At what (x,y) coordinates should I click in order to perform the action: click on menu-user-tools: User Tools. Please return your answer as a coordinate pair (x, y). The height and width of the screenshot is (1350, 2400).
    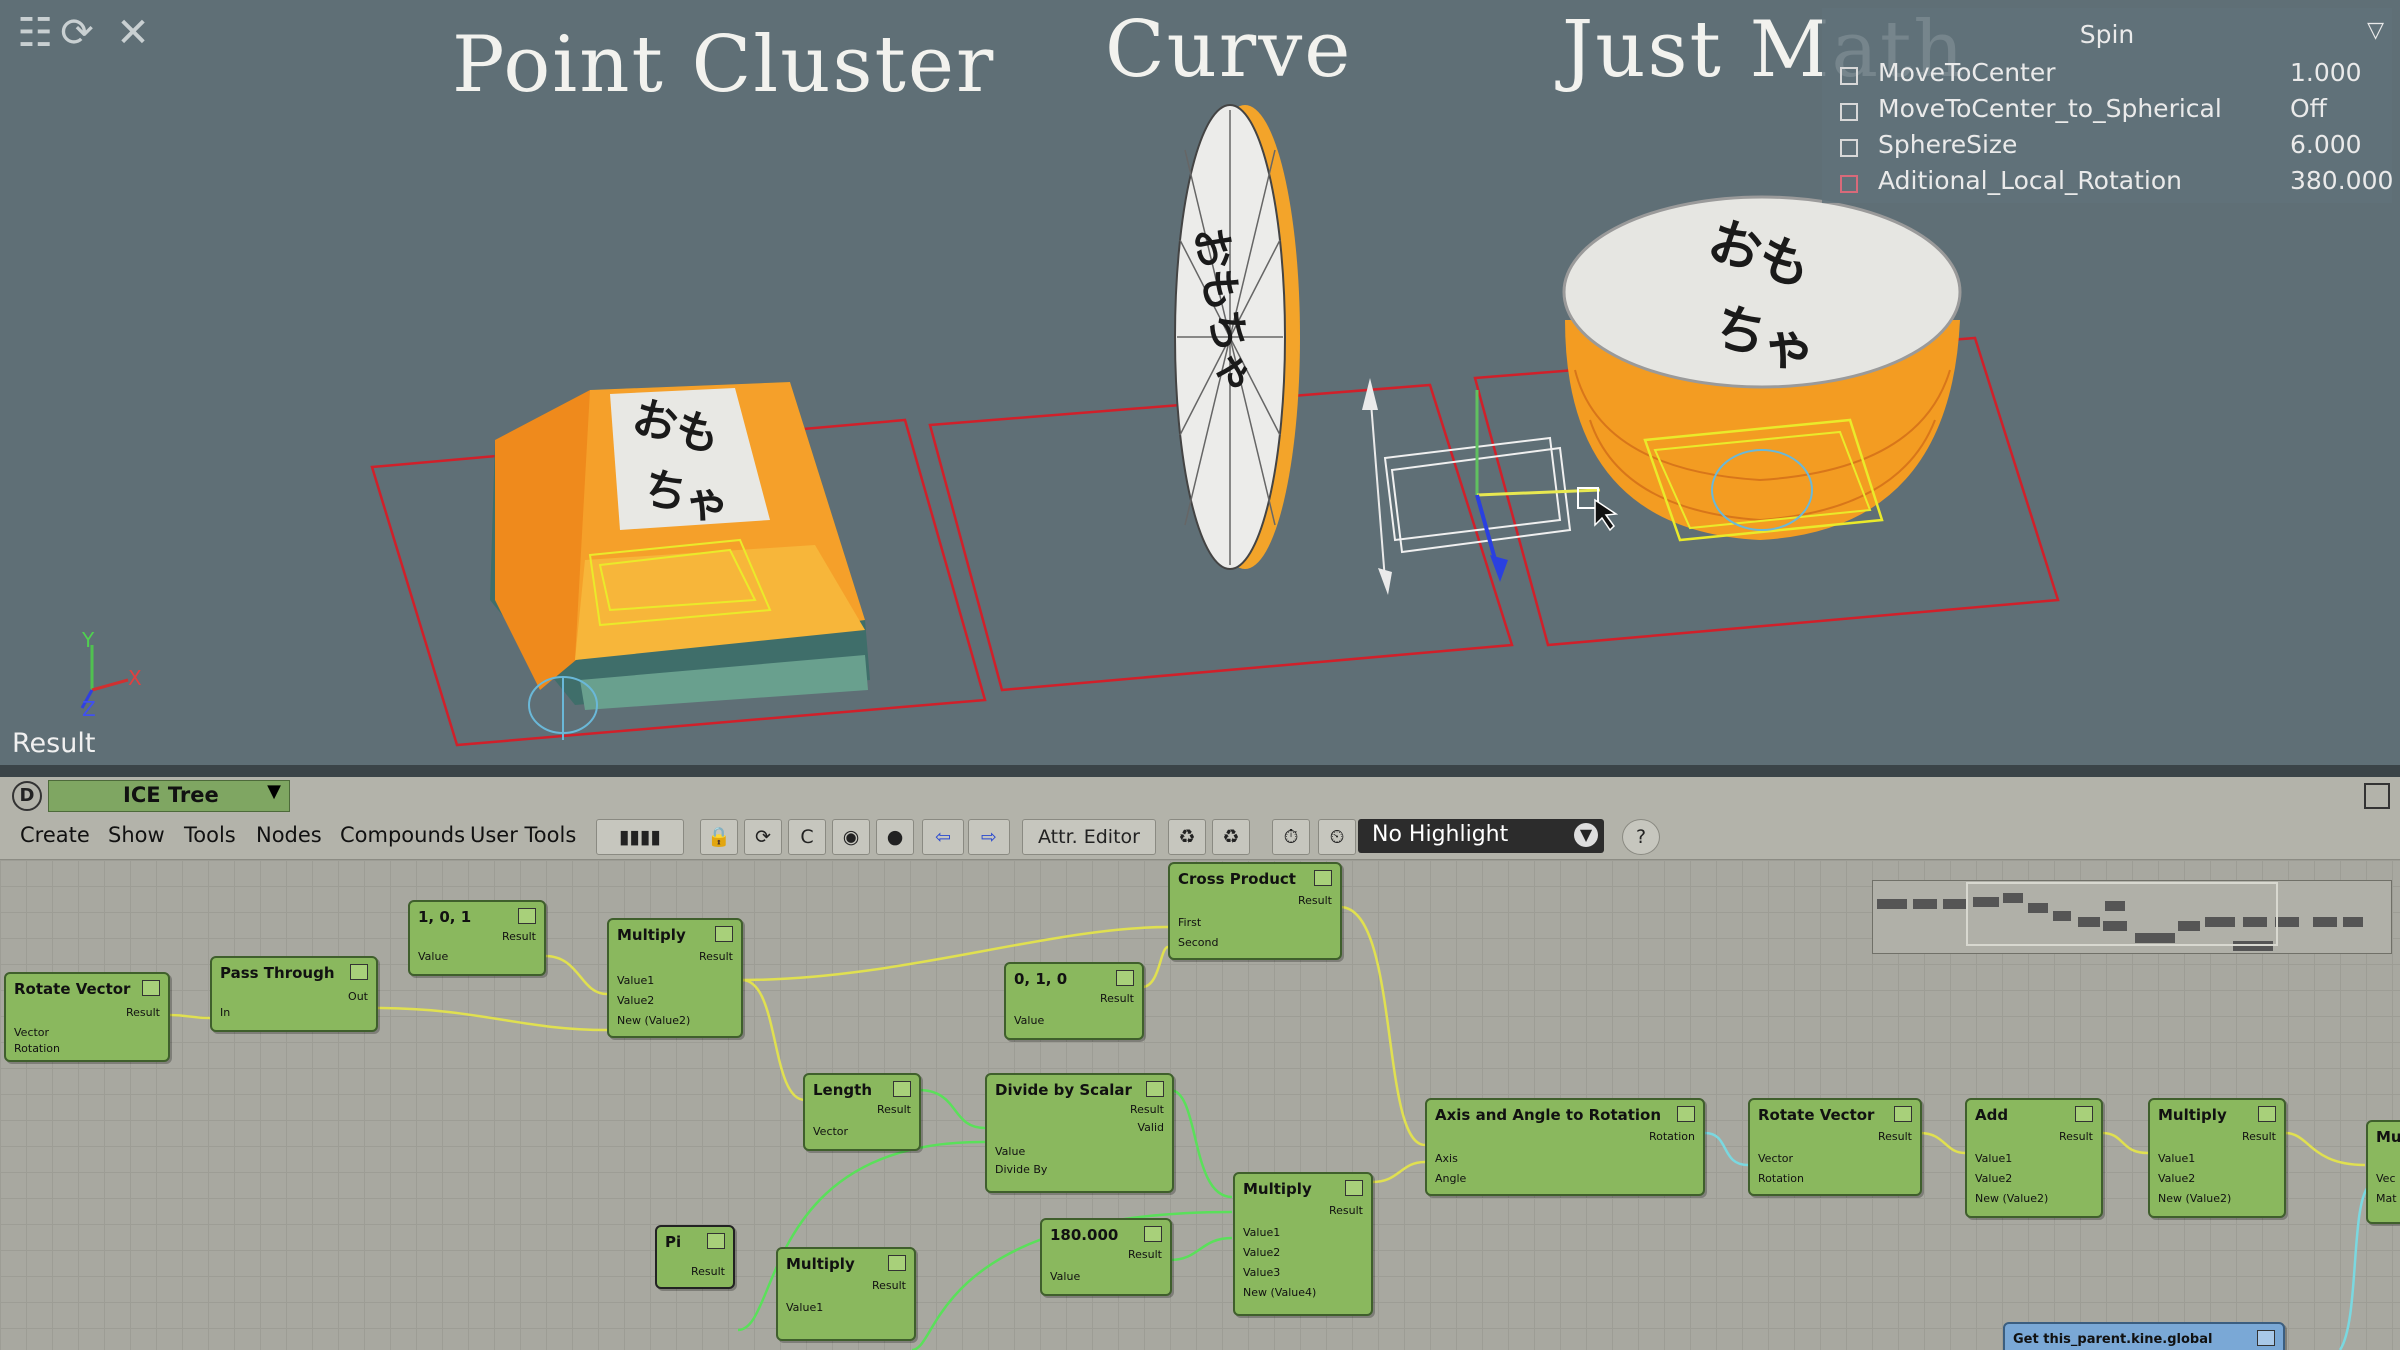
    Looking at the image, I should click on (523, 835).